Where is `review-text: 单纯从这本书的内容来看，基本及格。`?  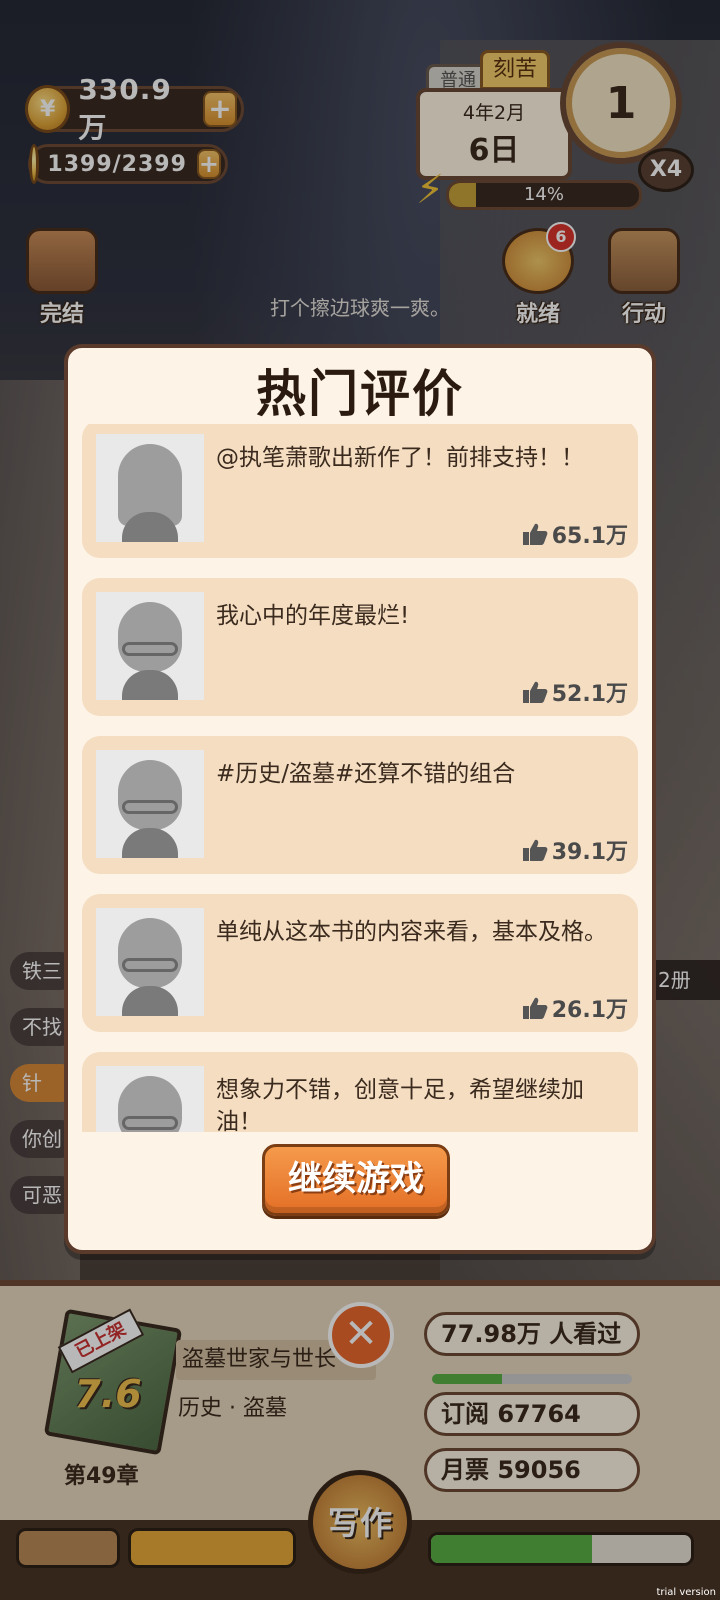
review-text: 单纯从这本书的内容来看，基本及格。 is located at coordinates (411, 932).